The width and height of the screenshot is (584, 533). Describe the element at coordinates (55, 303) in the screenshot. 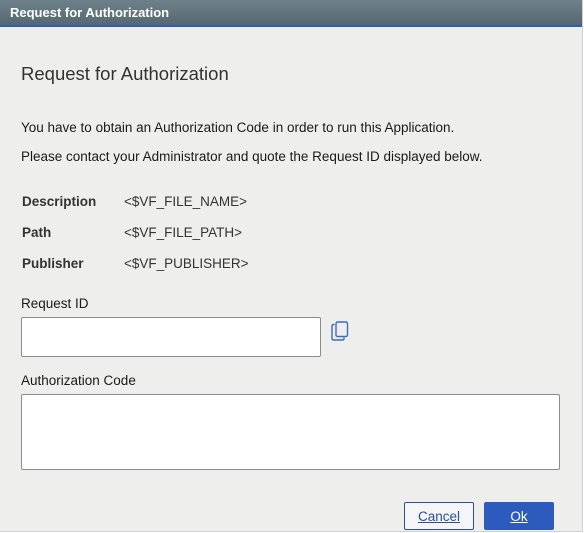

I see `request-id-label: Request ID` at that location.